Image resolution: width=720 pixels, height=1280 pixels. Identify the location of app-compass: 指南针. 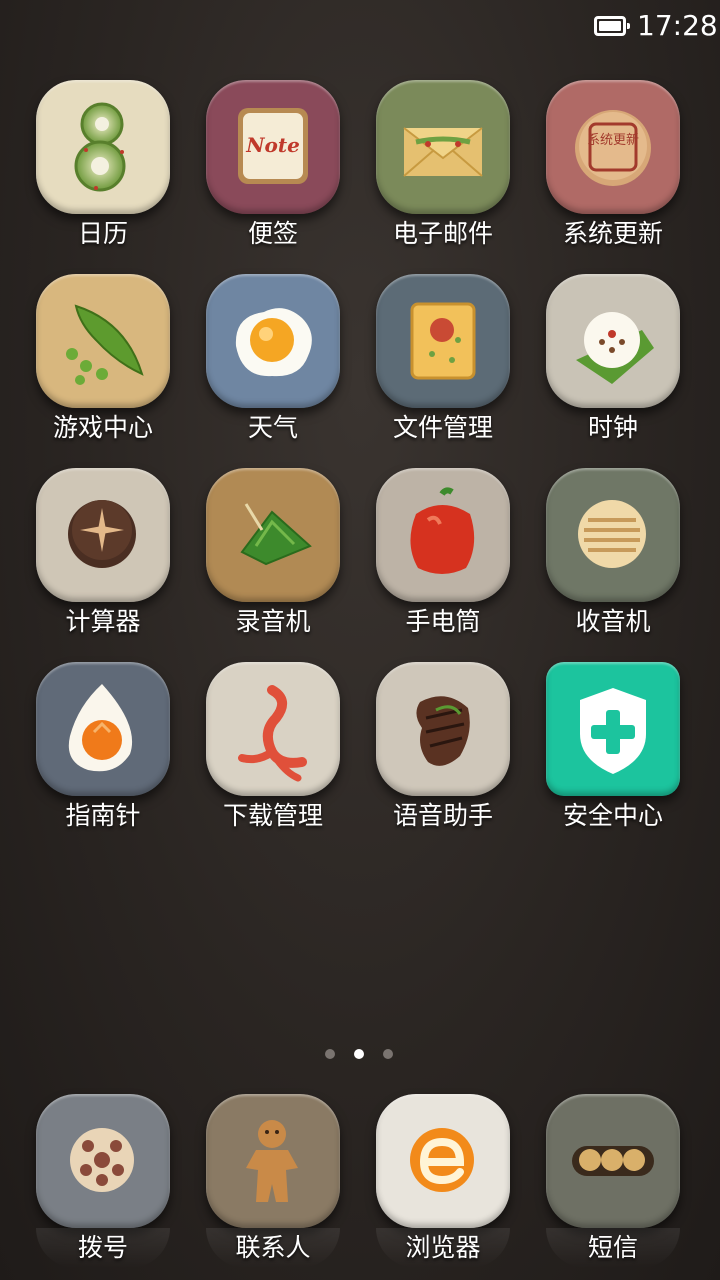
(103, 747).